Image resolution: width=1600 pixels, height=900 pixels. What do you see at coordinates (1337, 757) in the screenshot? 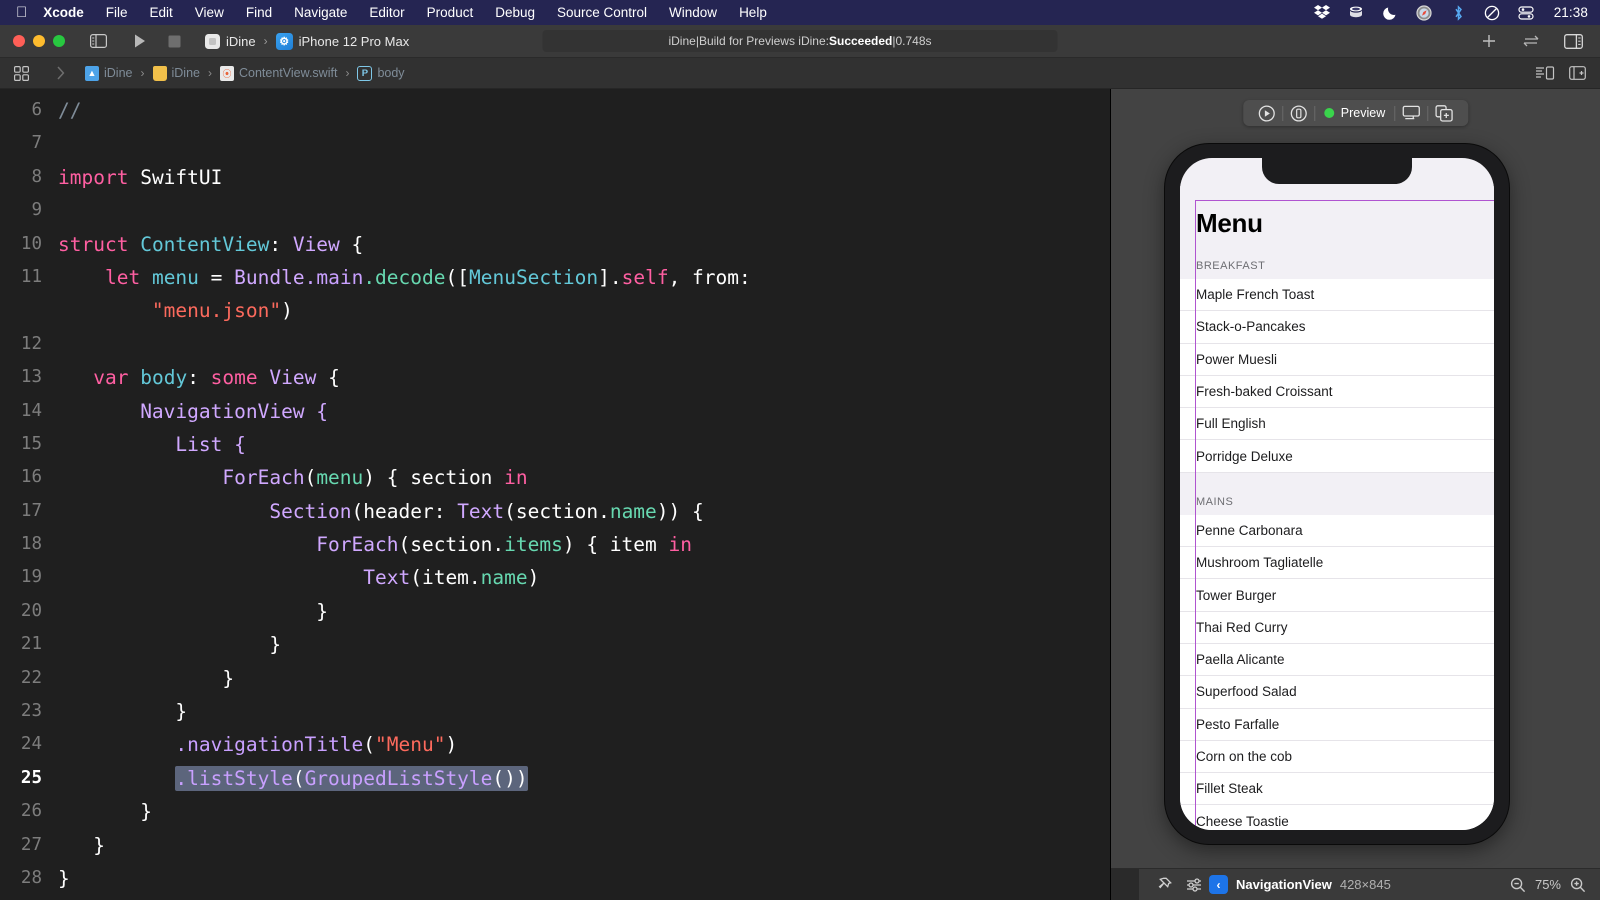
I see `list-item: Corn on the cob` at bounding box center [1337, 757].